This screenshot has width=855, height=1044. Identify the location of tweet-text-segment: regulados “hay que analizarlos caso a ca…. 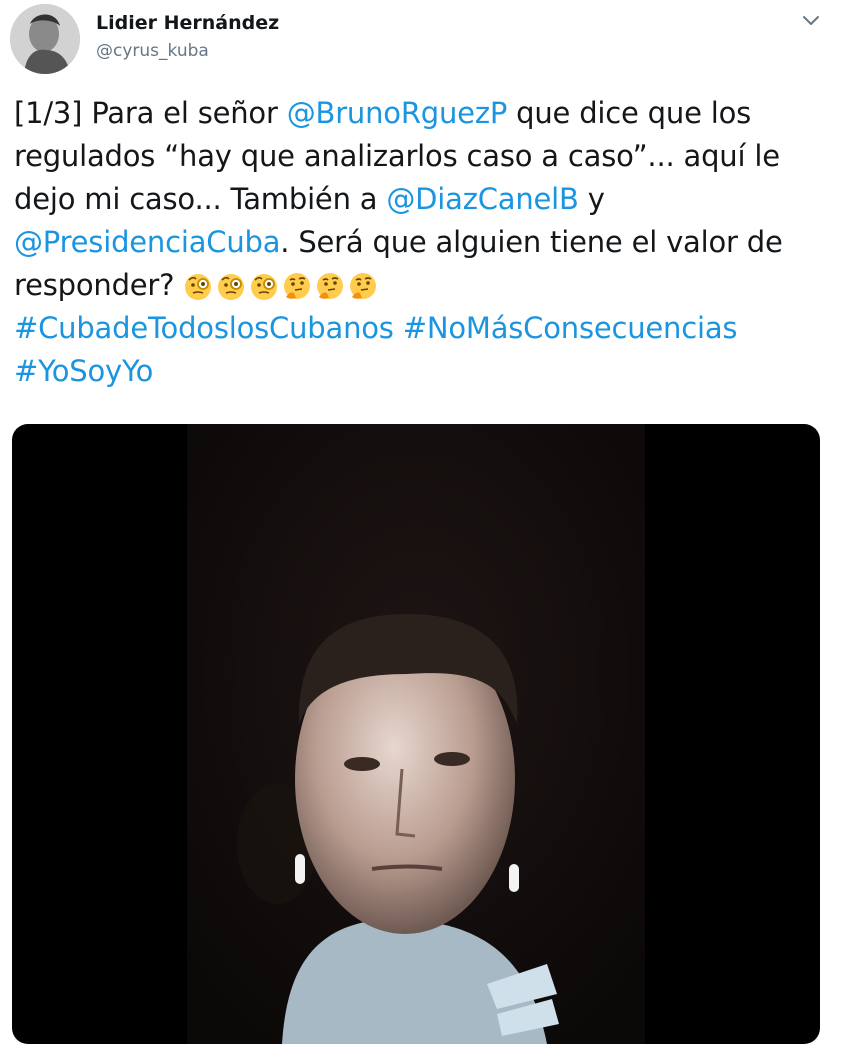
(397, 156).